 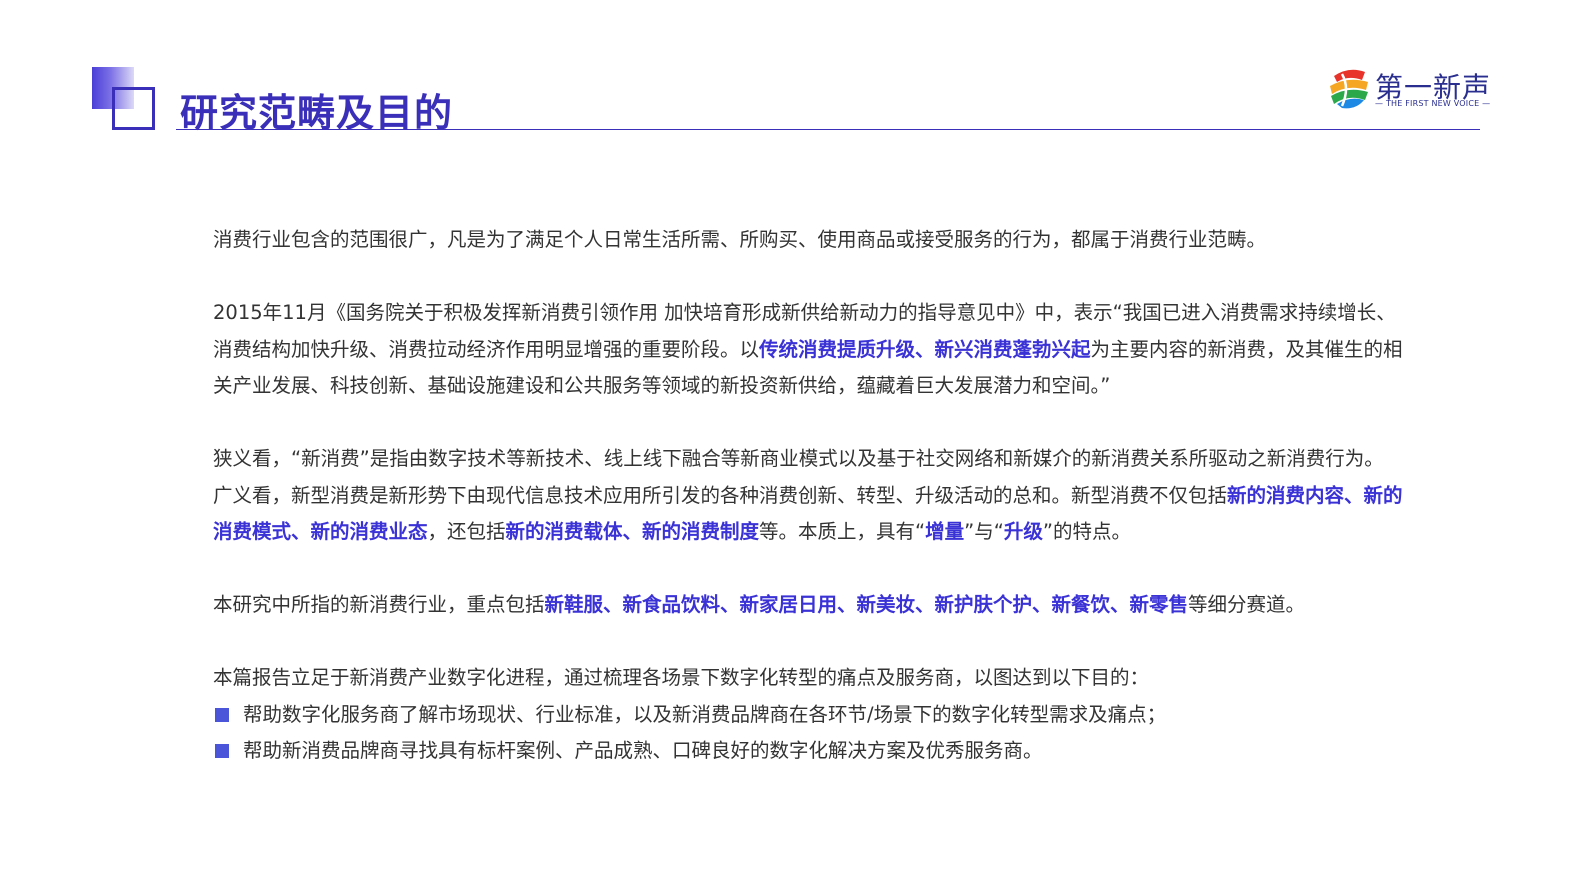 I want to click on highlight-text: 传统消费提质升级、新兴消费蓬勃兴起, so click(x=925, y=349).